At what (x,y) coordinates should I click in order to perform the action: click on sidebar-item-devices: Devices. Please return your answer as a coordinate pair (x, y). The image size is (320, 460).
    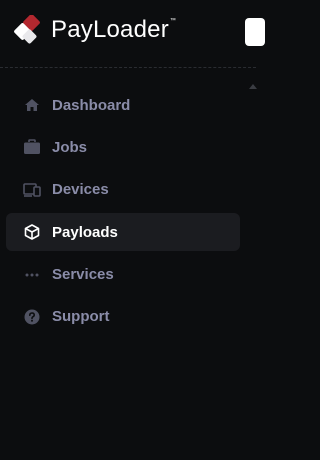
    Looking at the image, I should click on (123, 190).